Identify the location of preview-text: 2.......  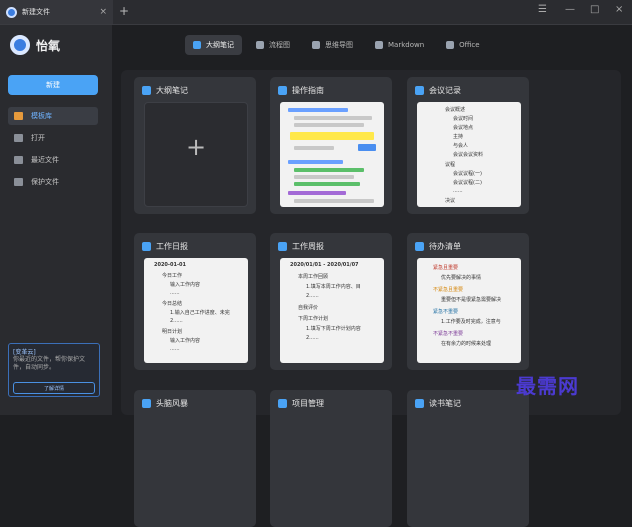
(312, 338).